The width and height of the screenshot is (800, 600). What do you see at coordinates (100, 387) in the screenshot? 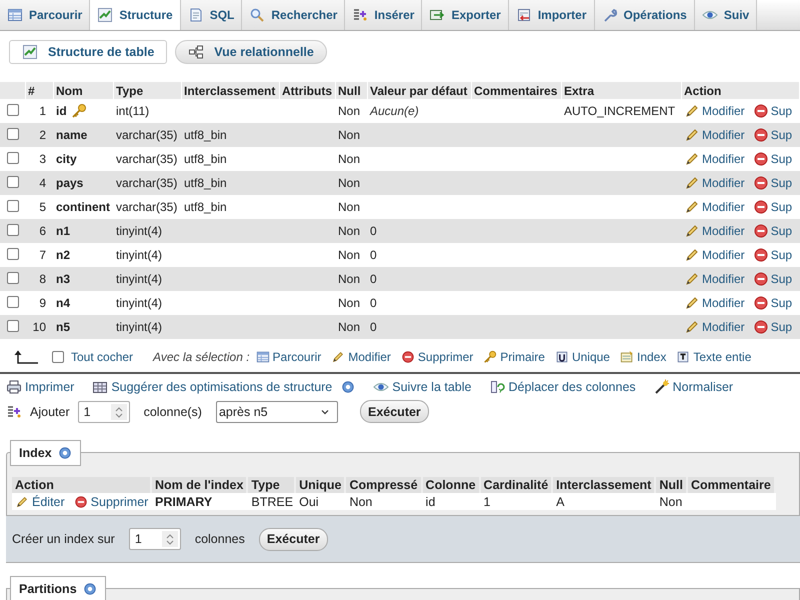
I see `database-icon` at bounding box center [100, 387].